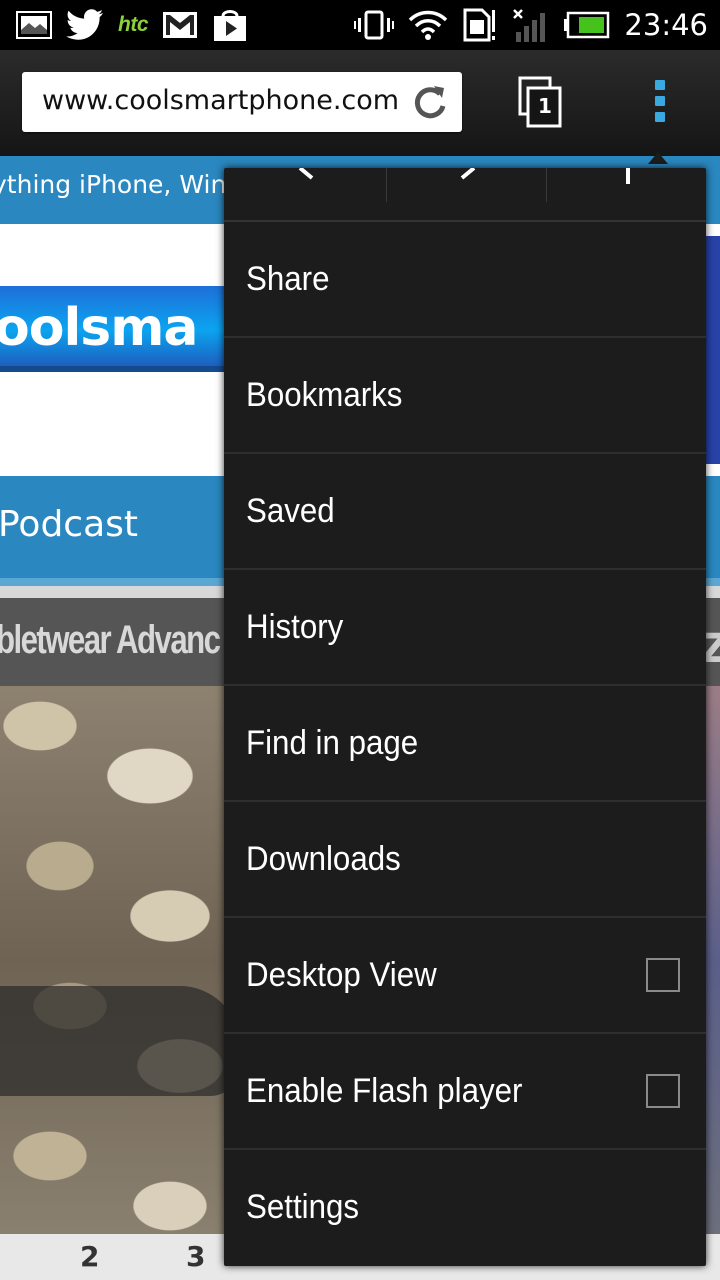  I want to click on menu-item-bookmarks: Bookmarks, so click(465, 396).